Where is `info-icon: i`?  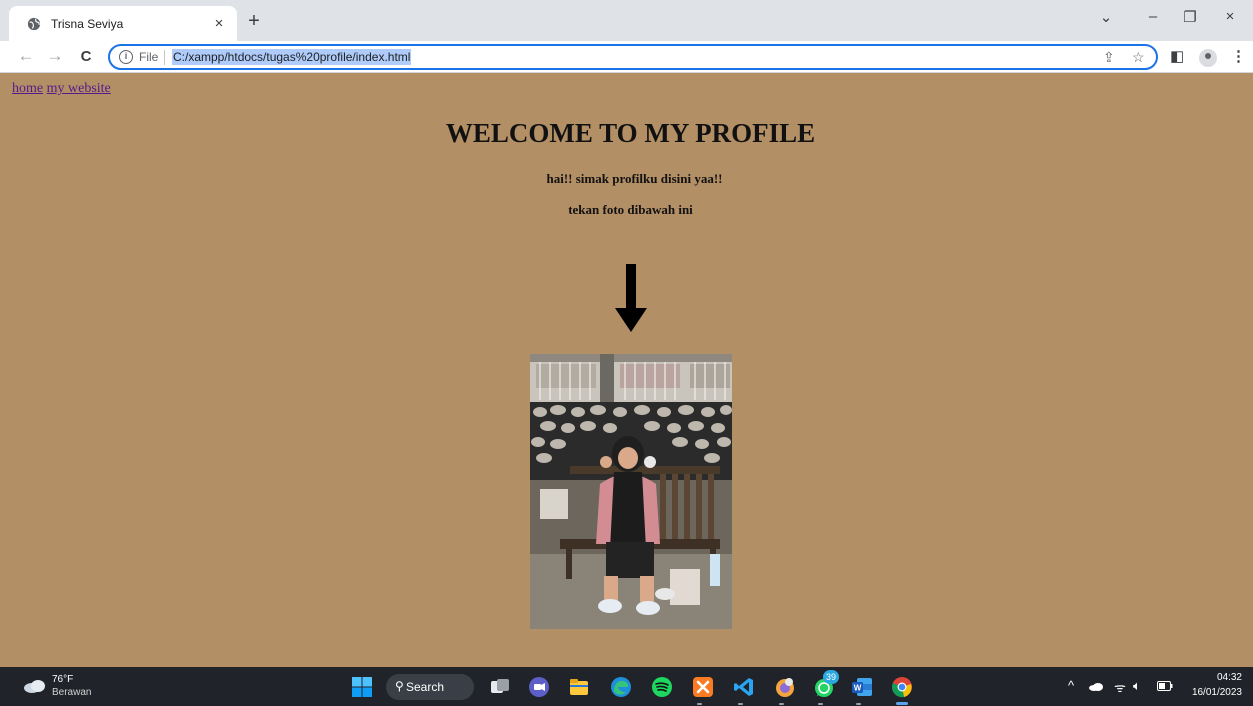 info-icon: i is located at coordinates (126, 57).